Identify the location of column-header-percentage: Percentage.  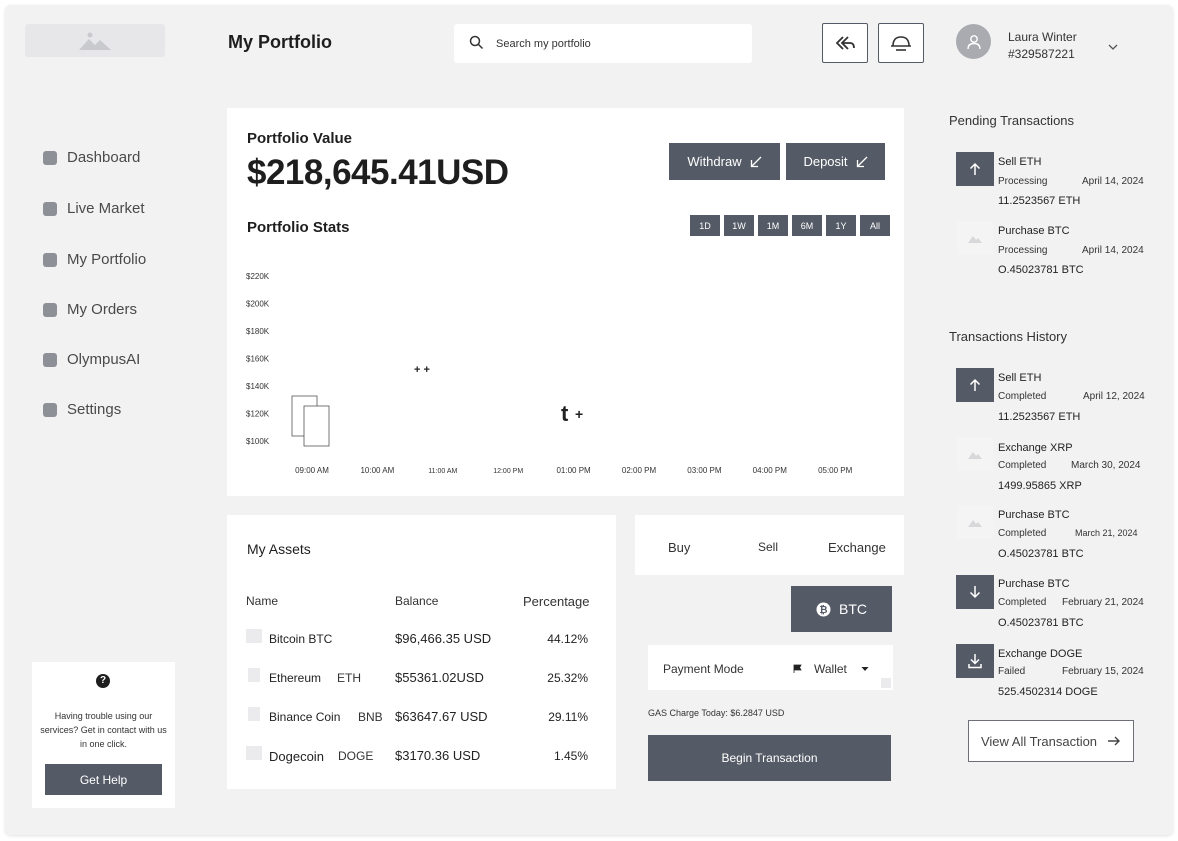
(556, 601).